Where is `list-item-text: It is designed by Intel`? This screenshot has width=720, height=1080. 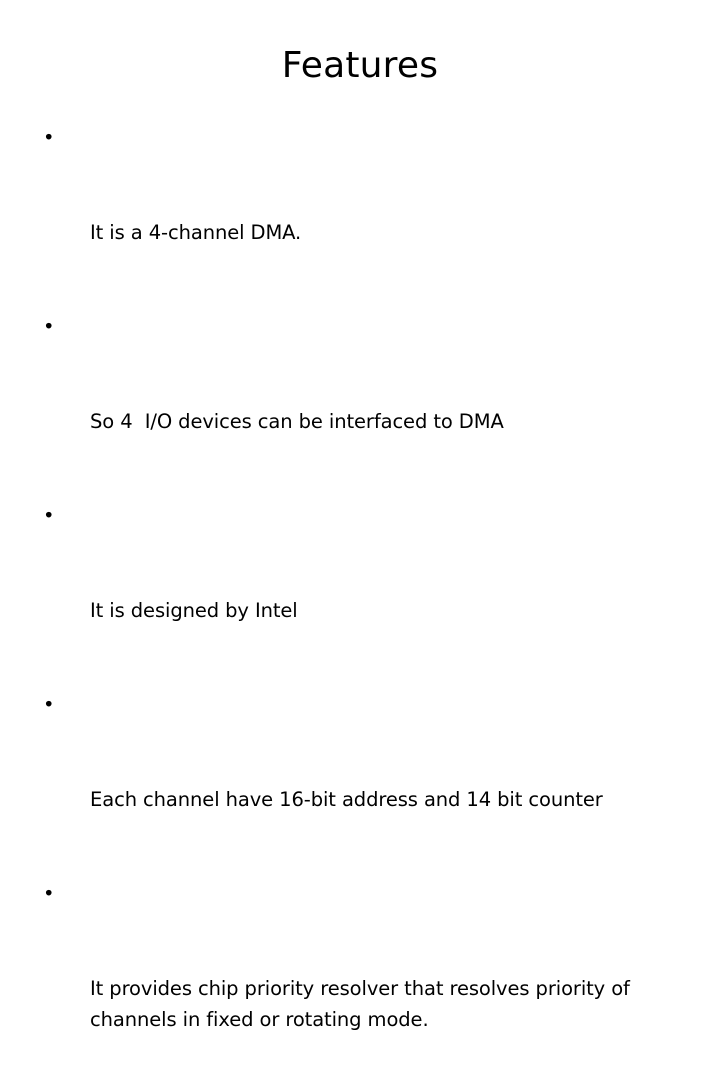 list-item-text: It is designed by Intel is located at coordinates (194, 610).